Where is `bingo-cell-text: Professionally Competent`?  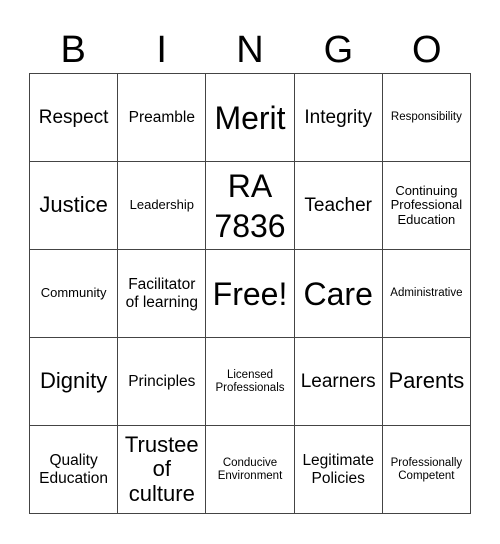 bingo-cell-text: Professionally Competent is located at coordinates (426, 469).